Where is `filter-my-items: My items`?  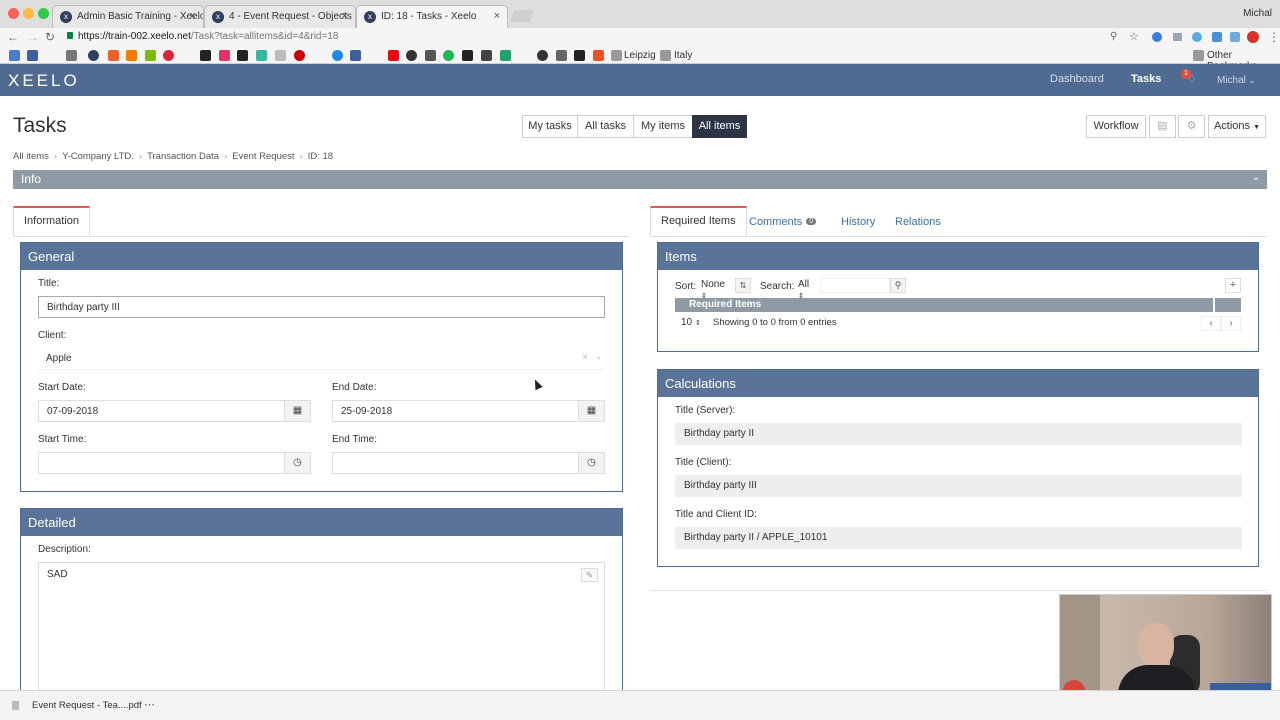
filter-my-items: My items is located at coordinates (663, 126).